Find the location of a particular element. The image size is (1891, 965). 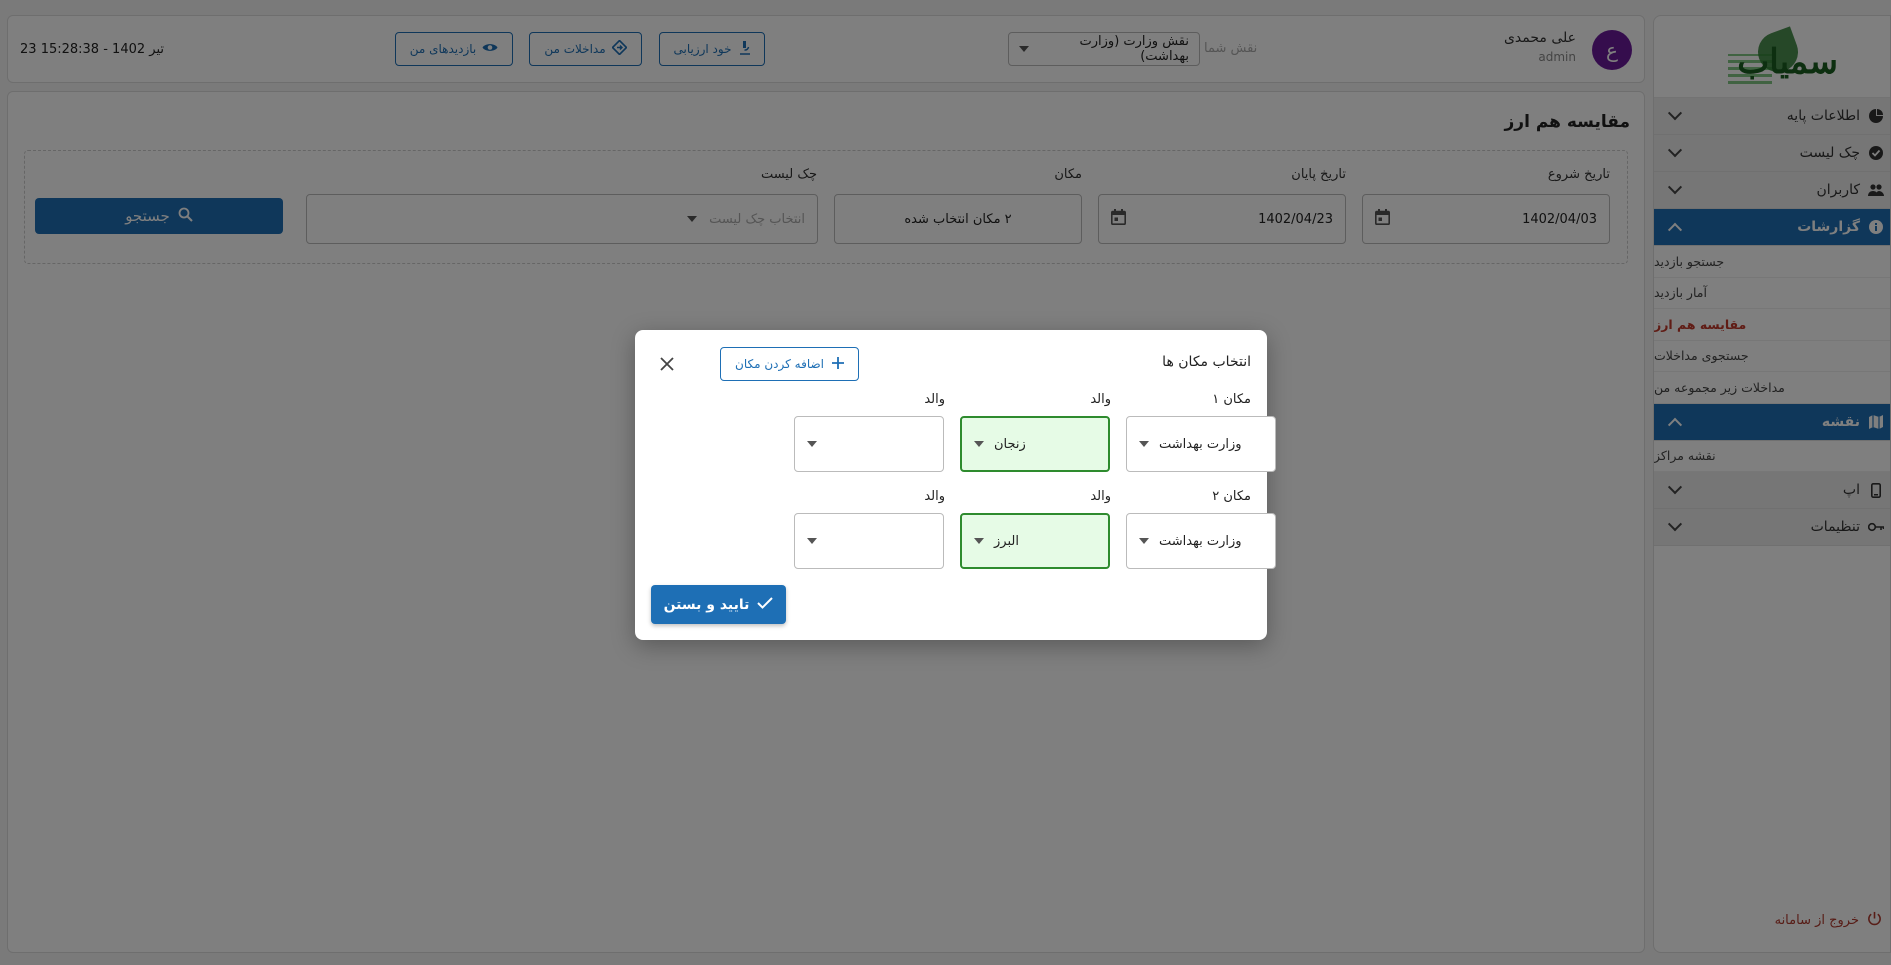

place-1-level-2-select: زنجان is located at coordinates (1035, 444).